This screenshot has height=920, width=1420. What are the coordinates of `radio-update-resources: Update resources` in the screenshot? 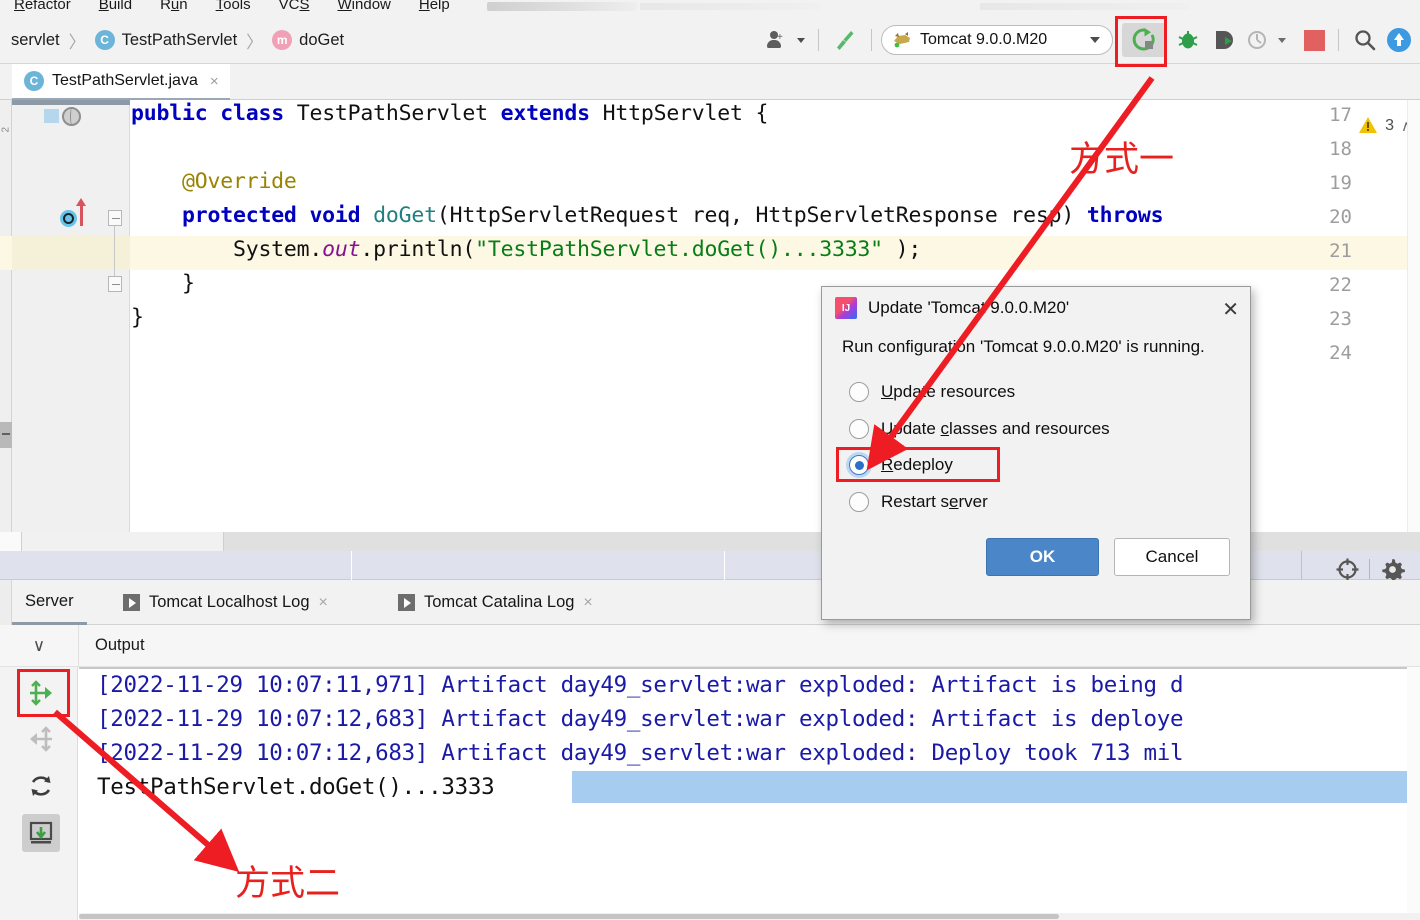 It's located at (932, 392).